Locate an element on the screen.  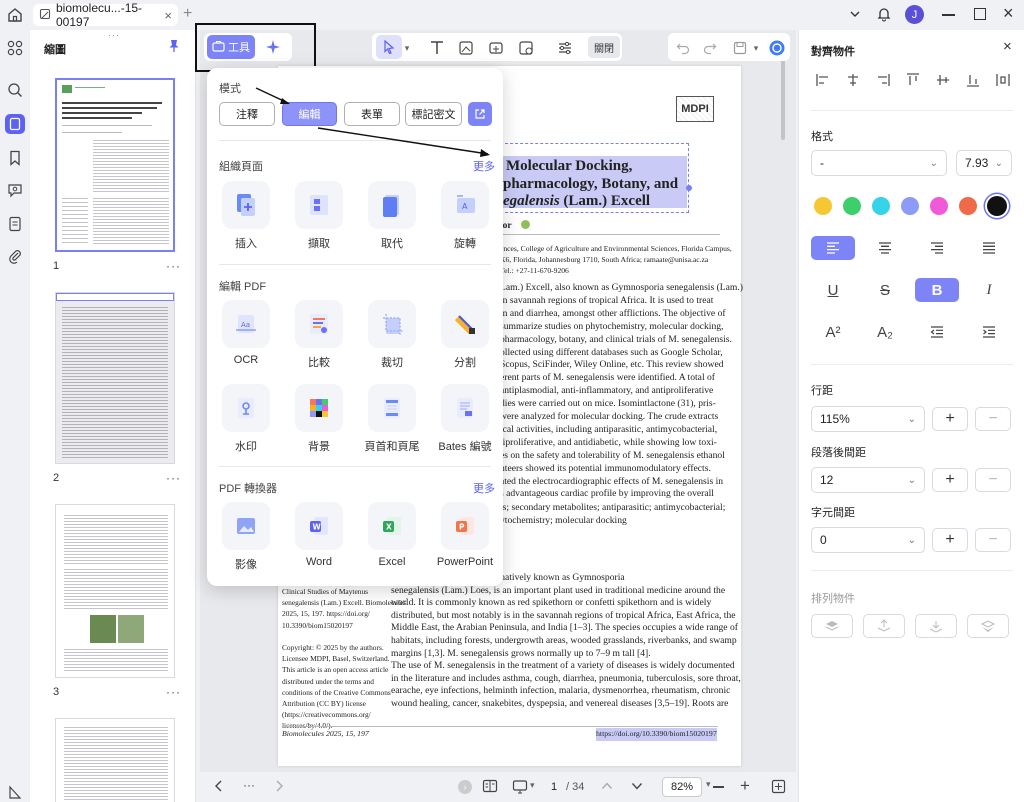
color-swatch-cyan is located at coordinates (881, 206).